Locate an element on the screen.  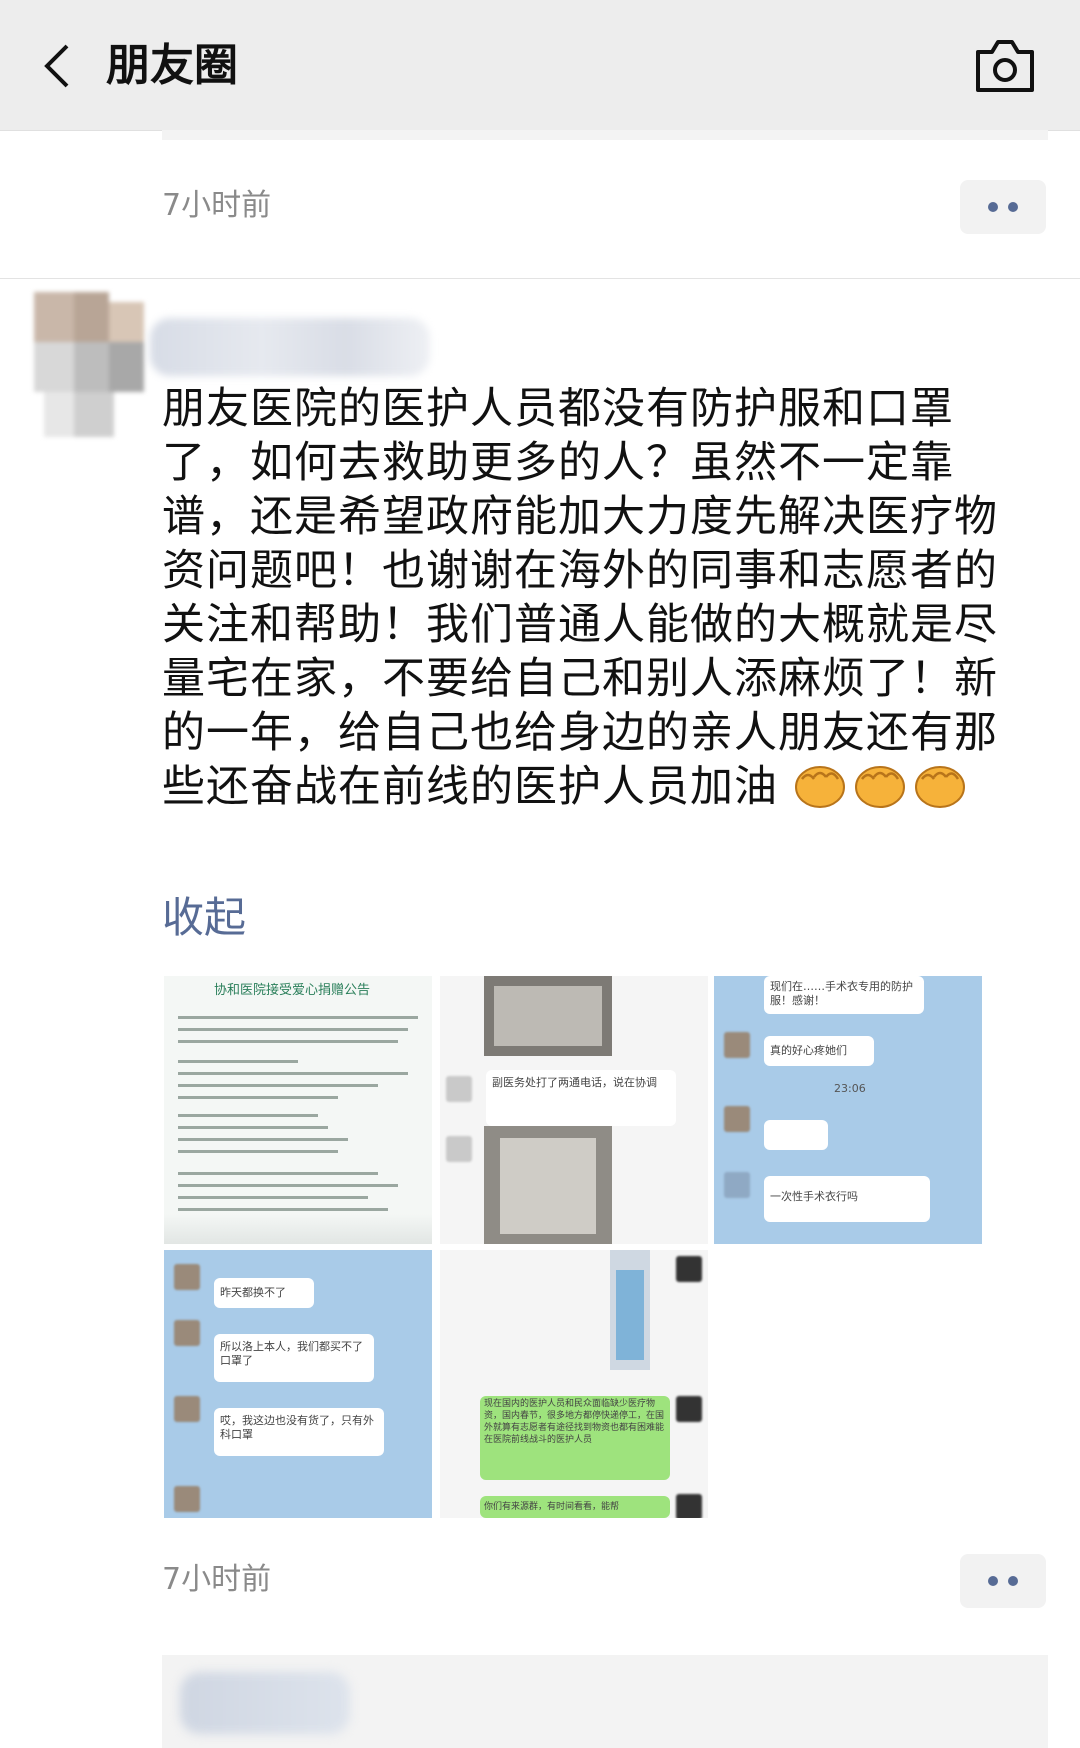
chat-message: 哎，我这边也没有货了，只有外科口罩 is located at coordinates (297, 1427).